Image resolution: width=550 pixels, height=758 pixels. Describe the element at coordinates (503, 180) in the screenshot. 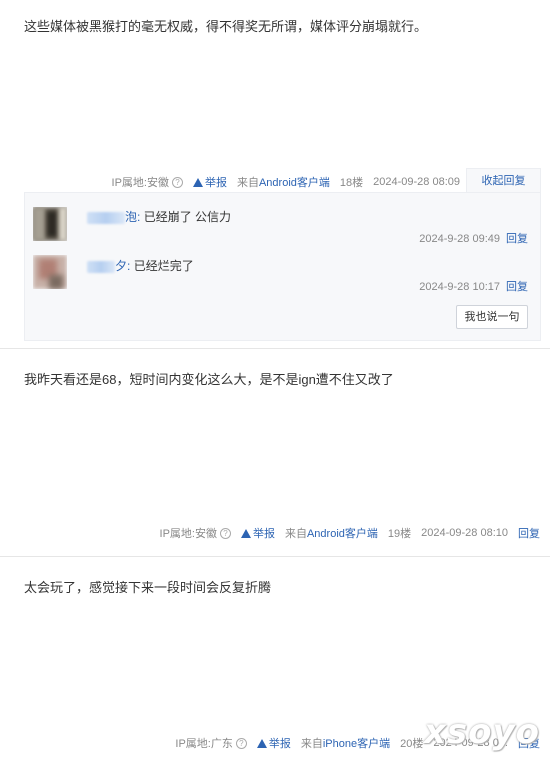

I see `collapse-replies-button: 收起回复` at that location.